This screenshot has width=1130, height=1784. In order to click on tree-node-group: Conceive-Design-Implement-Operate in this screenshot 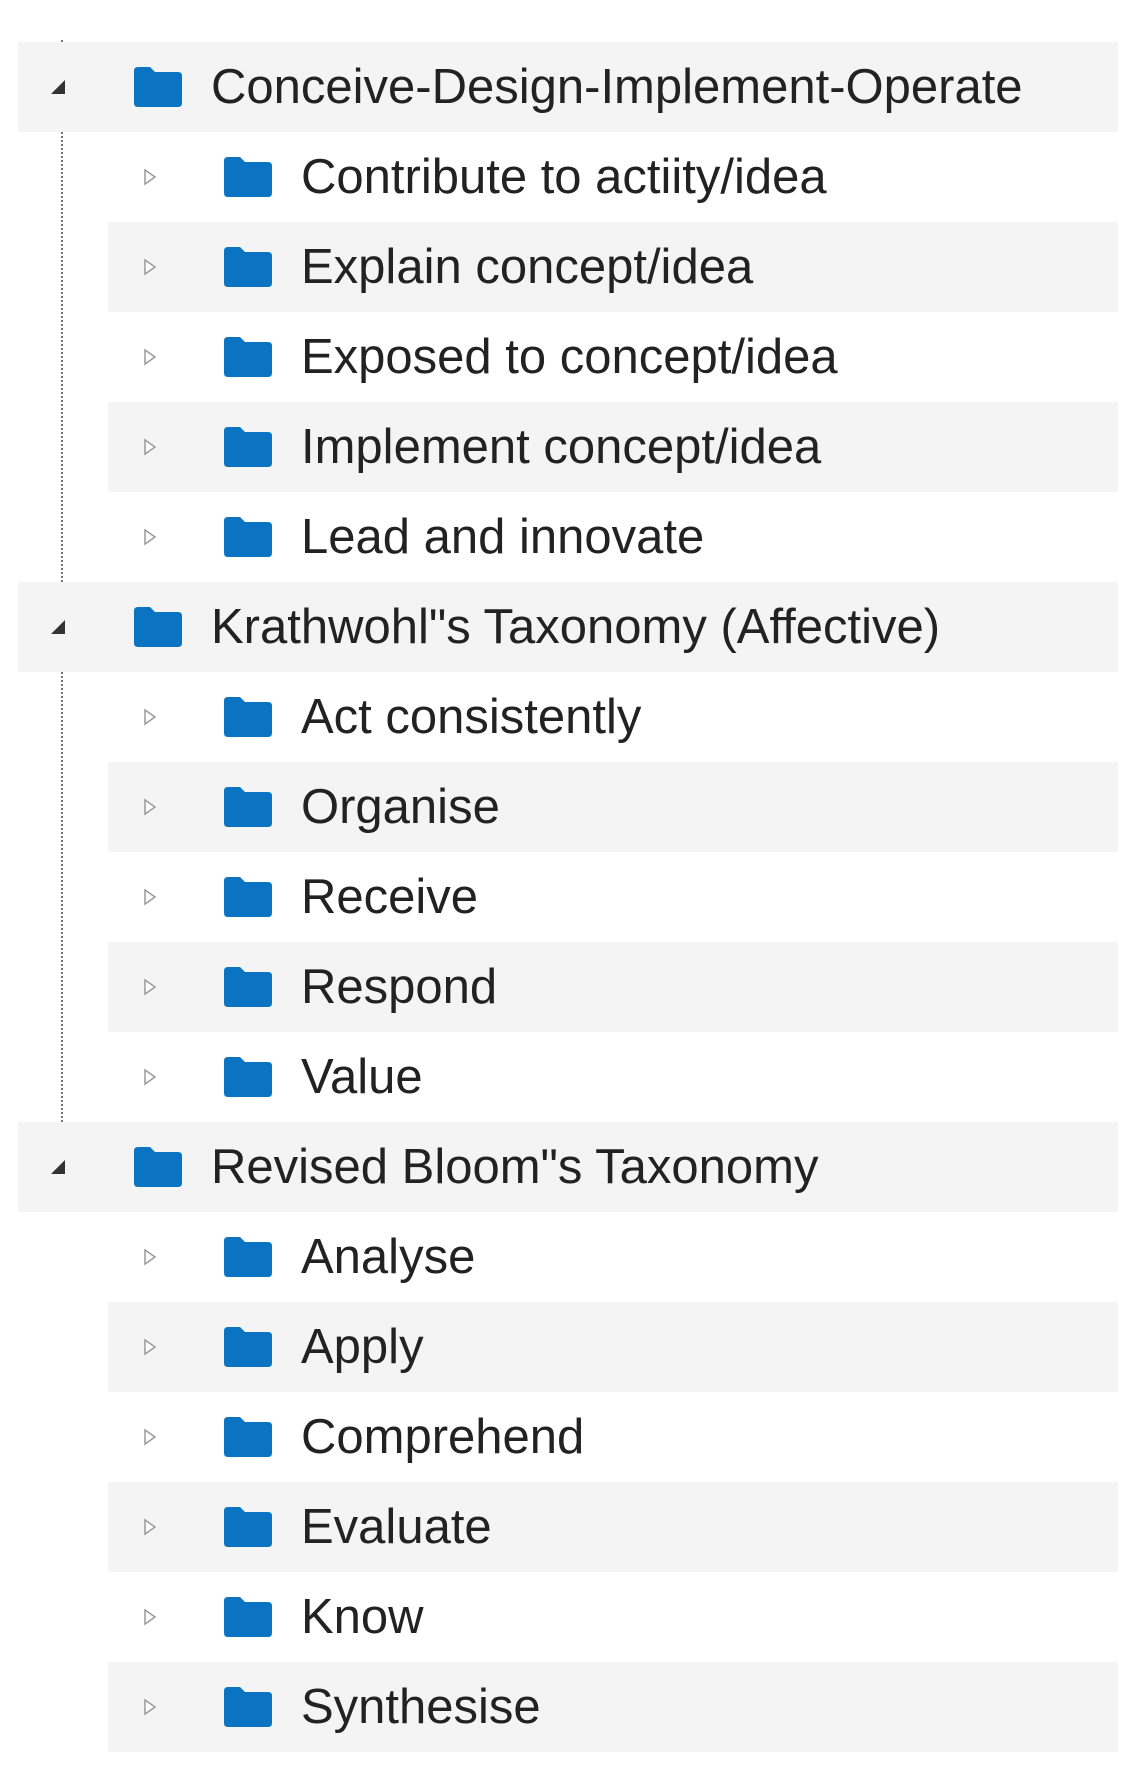, I will do `click(568, 87)`.